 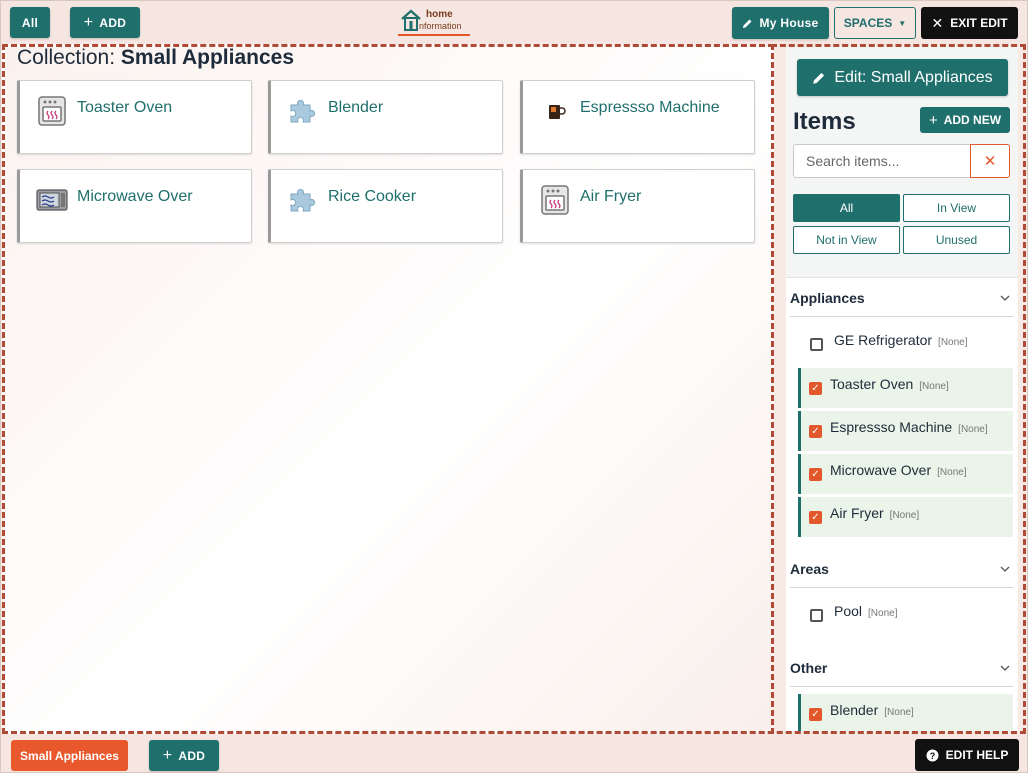 What do you see at coordinates (898, 470) in the screenshot?
I see `item-name: Microwave Over [None]` at bounding box center [898, 470].